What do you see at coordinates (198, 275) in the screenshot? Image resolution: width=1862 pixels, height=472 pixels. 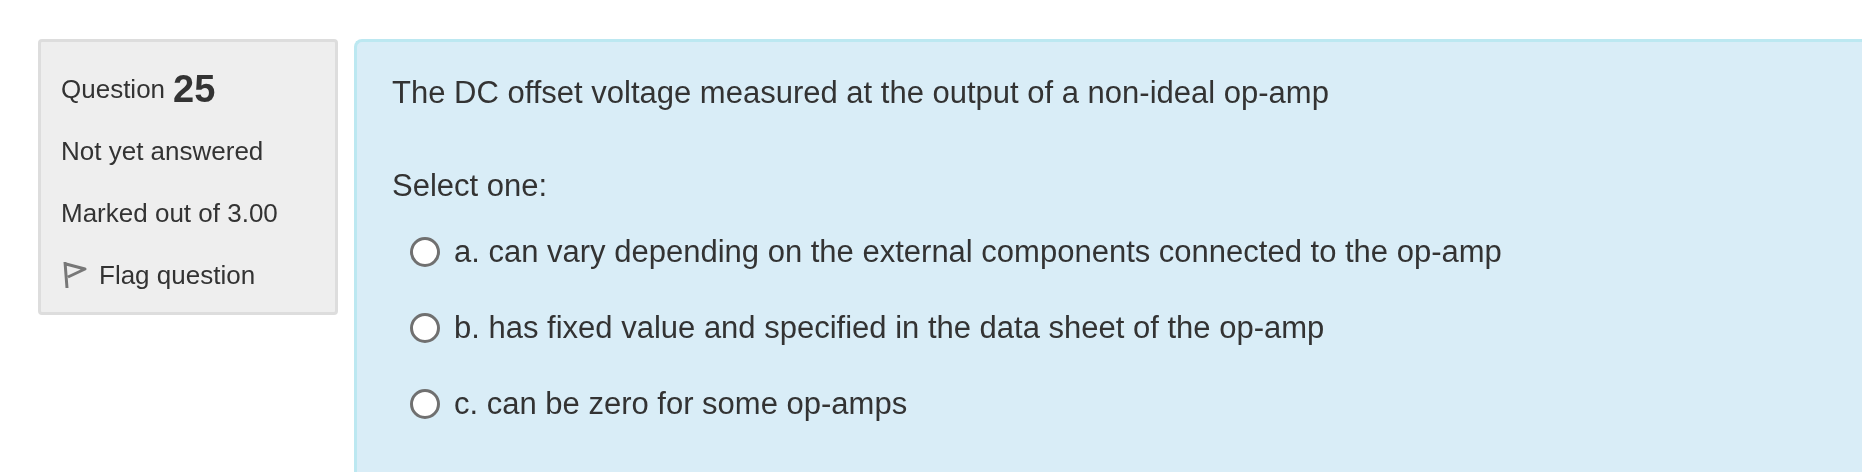 I see `flag-question-link: Flag question` at bounding box center [198, 275].